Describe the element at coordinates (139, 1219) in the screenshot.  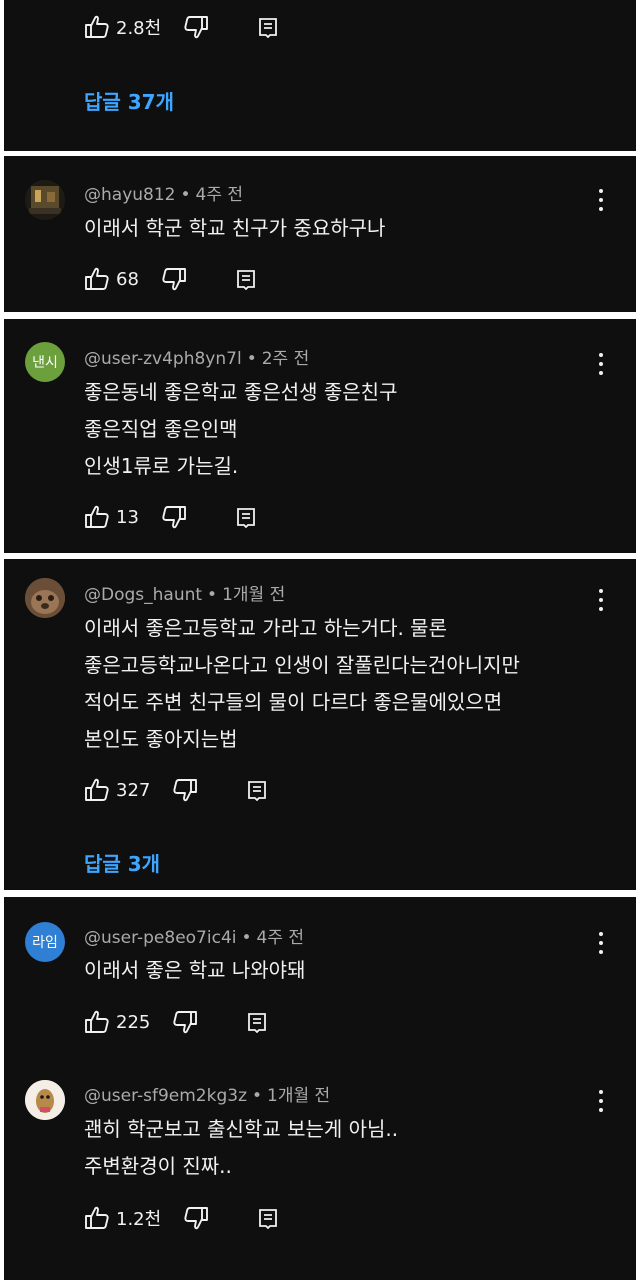
I see `like-count: 1.2천` at that location.